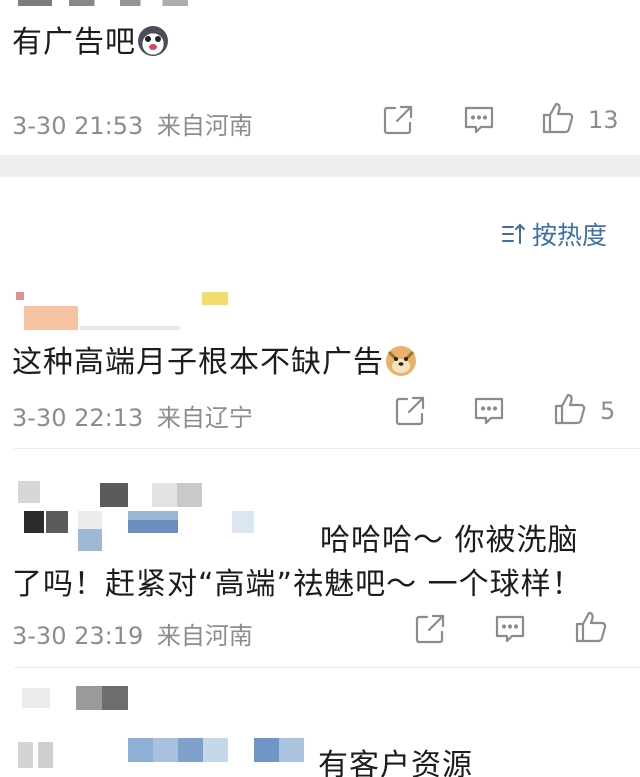 This screenshot has width=640, height=777. What do you see at coordinates (204, 418) in the screenshot?
I see `location: 来自辽宁` at bounding box center [204, 418].